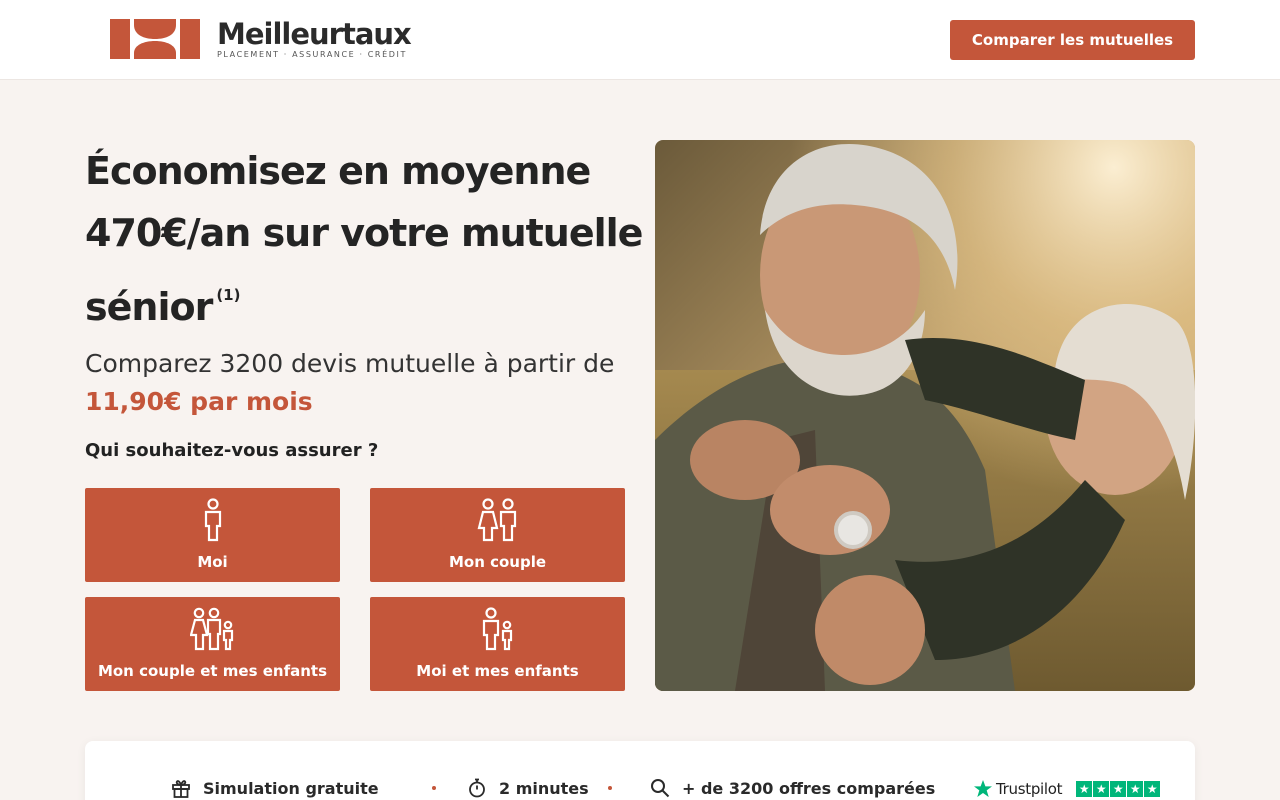  I want to click on search-icon, so click(660, 788).